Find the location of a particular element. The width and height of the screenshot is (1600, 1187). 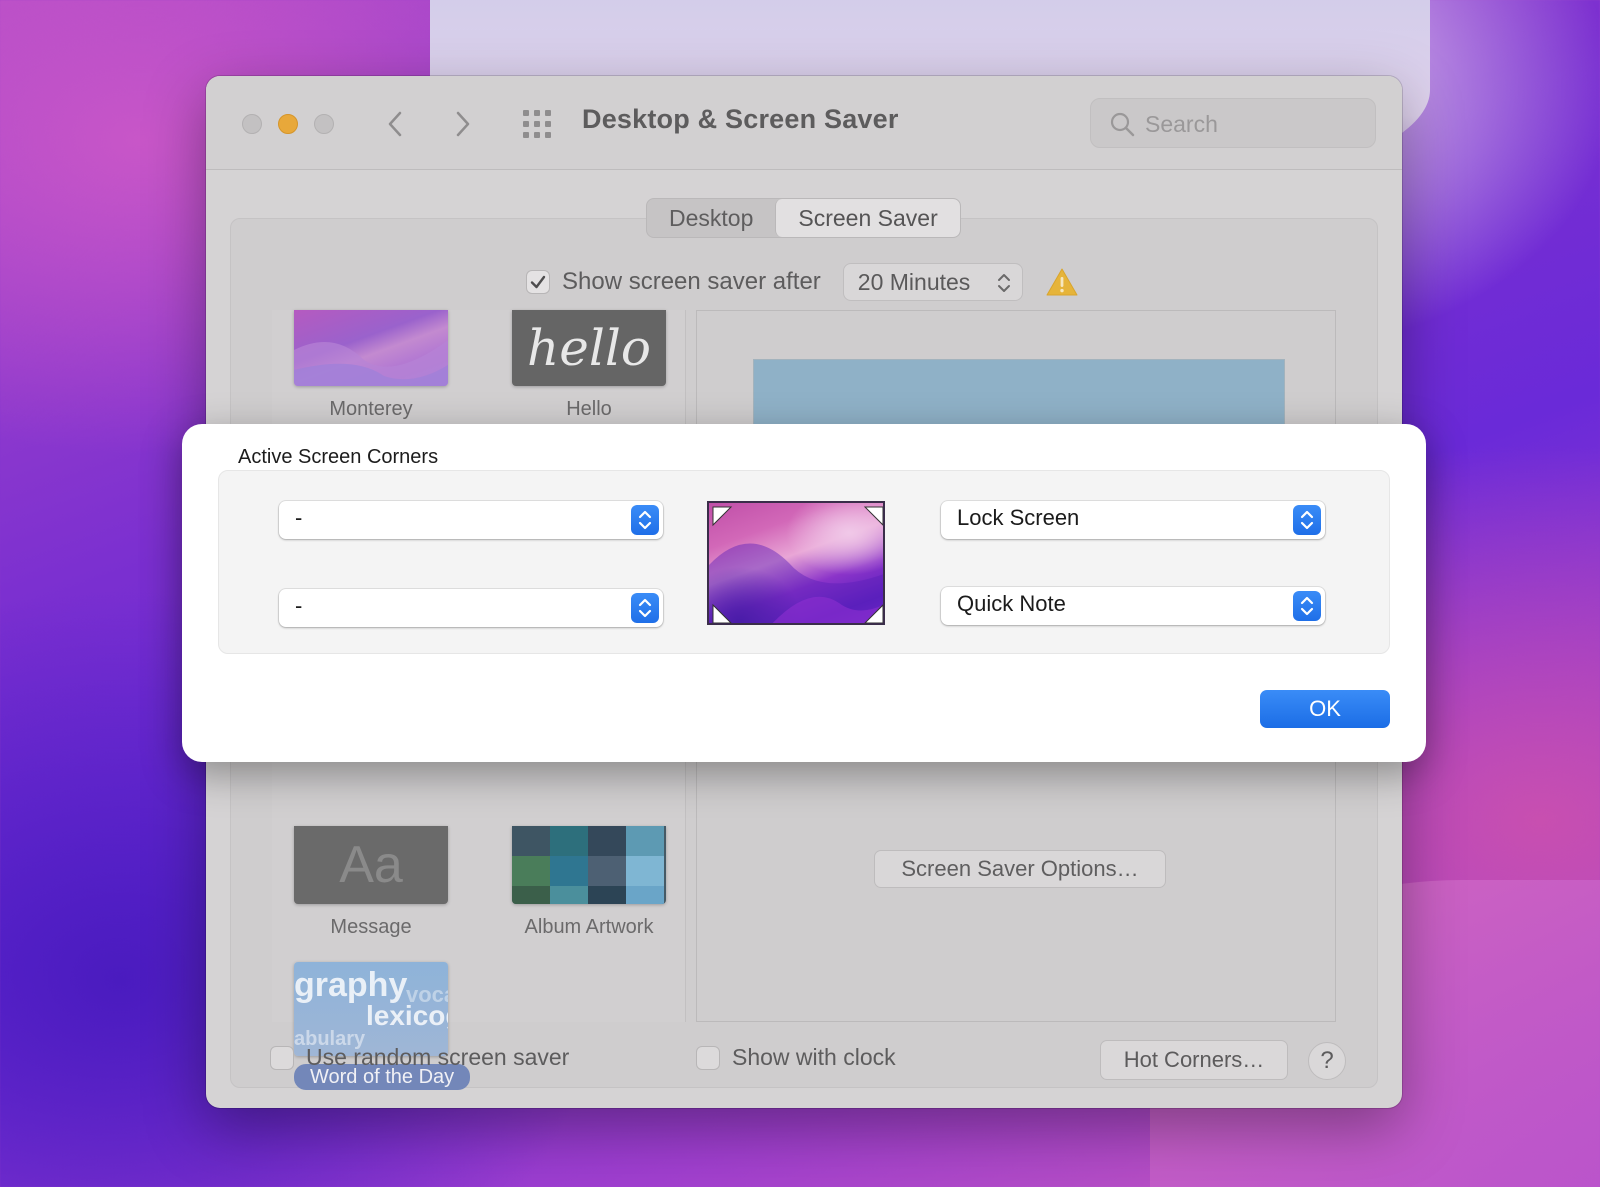

screen-saver-monterey: Monterey is located at coordinates (371, 365).